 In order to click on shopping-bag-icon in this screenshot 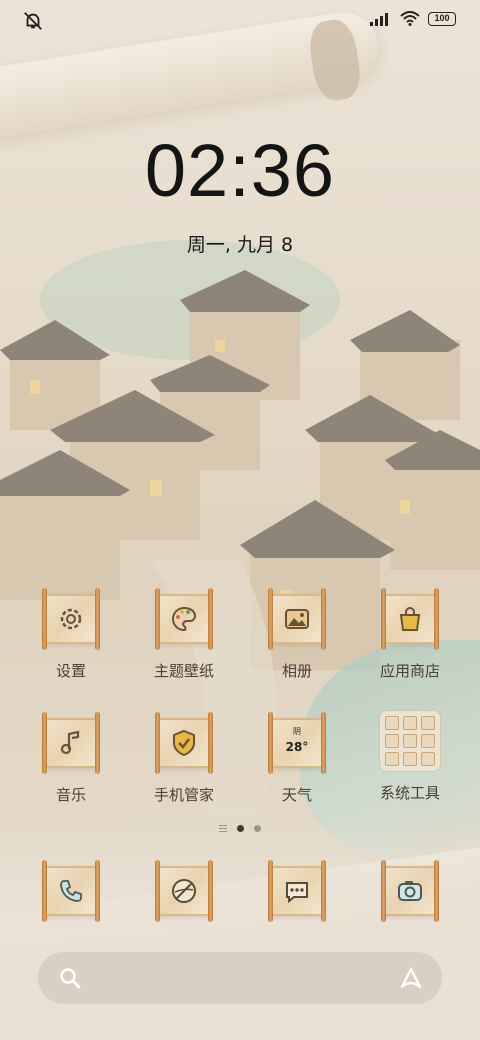, I will do `click(410, 619)`.